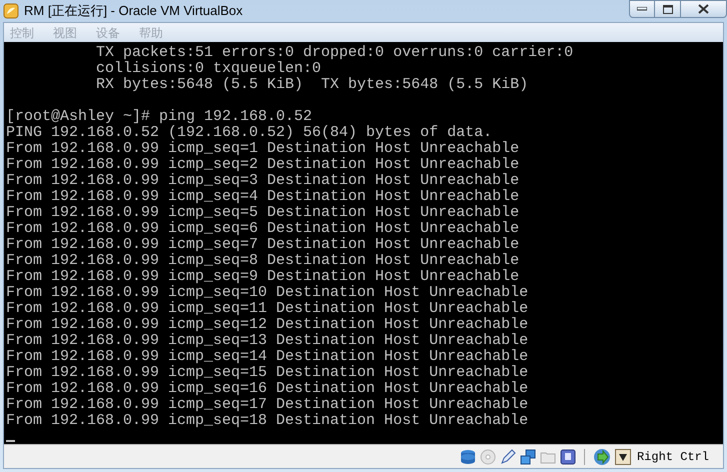 The width and height of the screenshot is (727, 472). What do you see at coordinates (133, 11) in the screenshot?
I see `window-title: RM [正在运行] - Oracle VM VirtualBox` at bounding box center [133, 11].